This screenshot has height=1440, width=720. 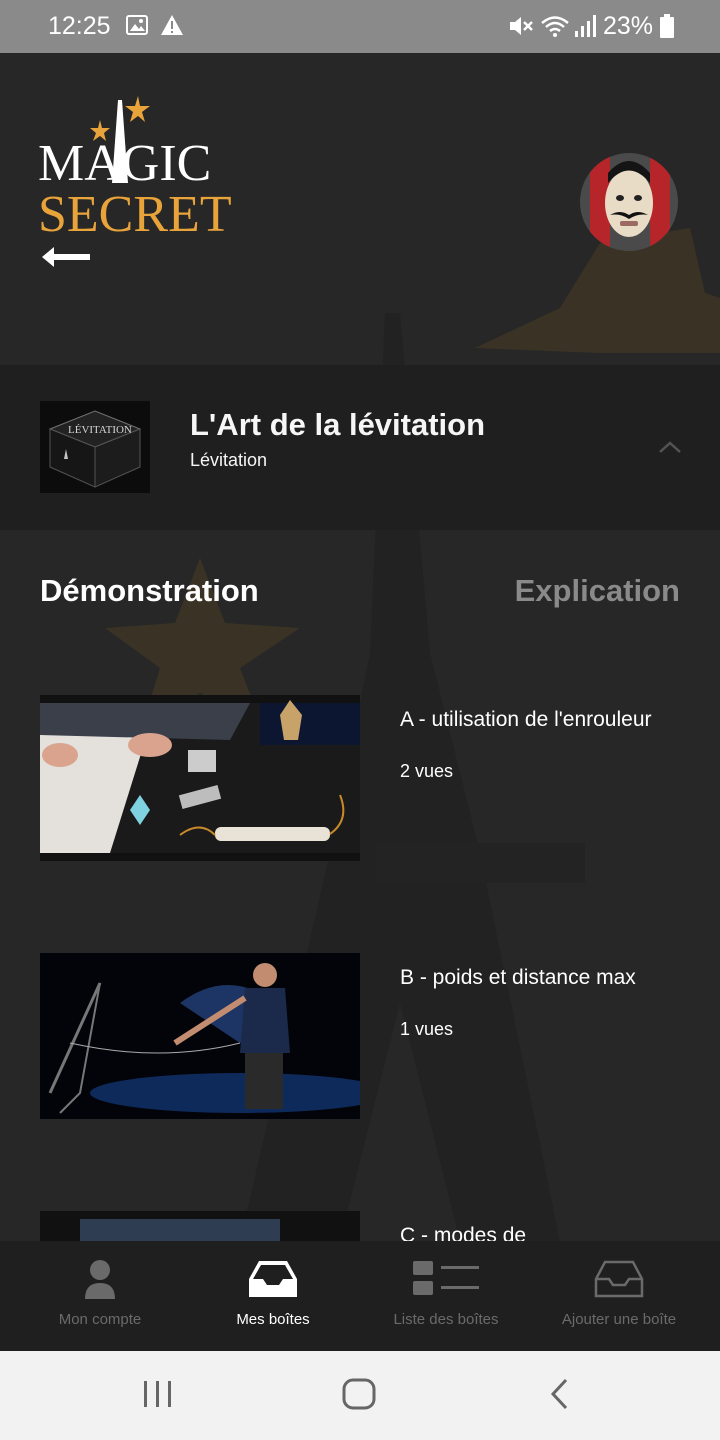 I want to click on magic-secret-logo: MAGIC SECRET, so click(x=153, y=165).